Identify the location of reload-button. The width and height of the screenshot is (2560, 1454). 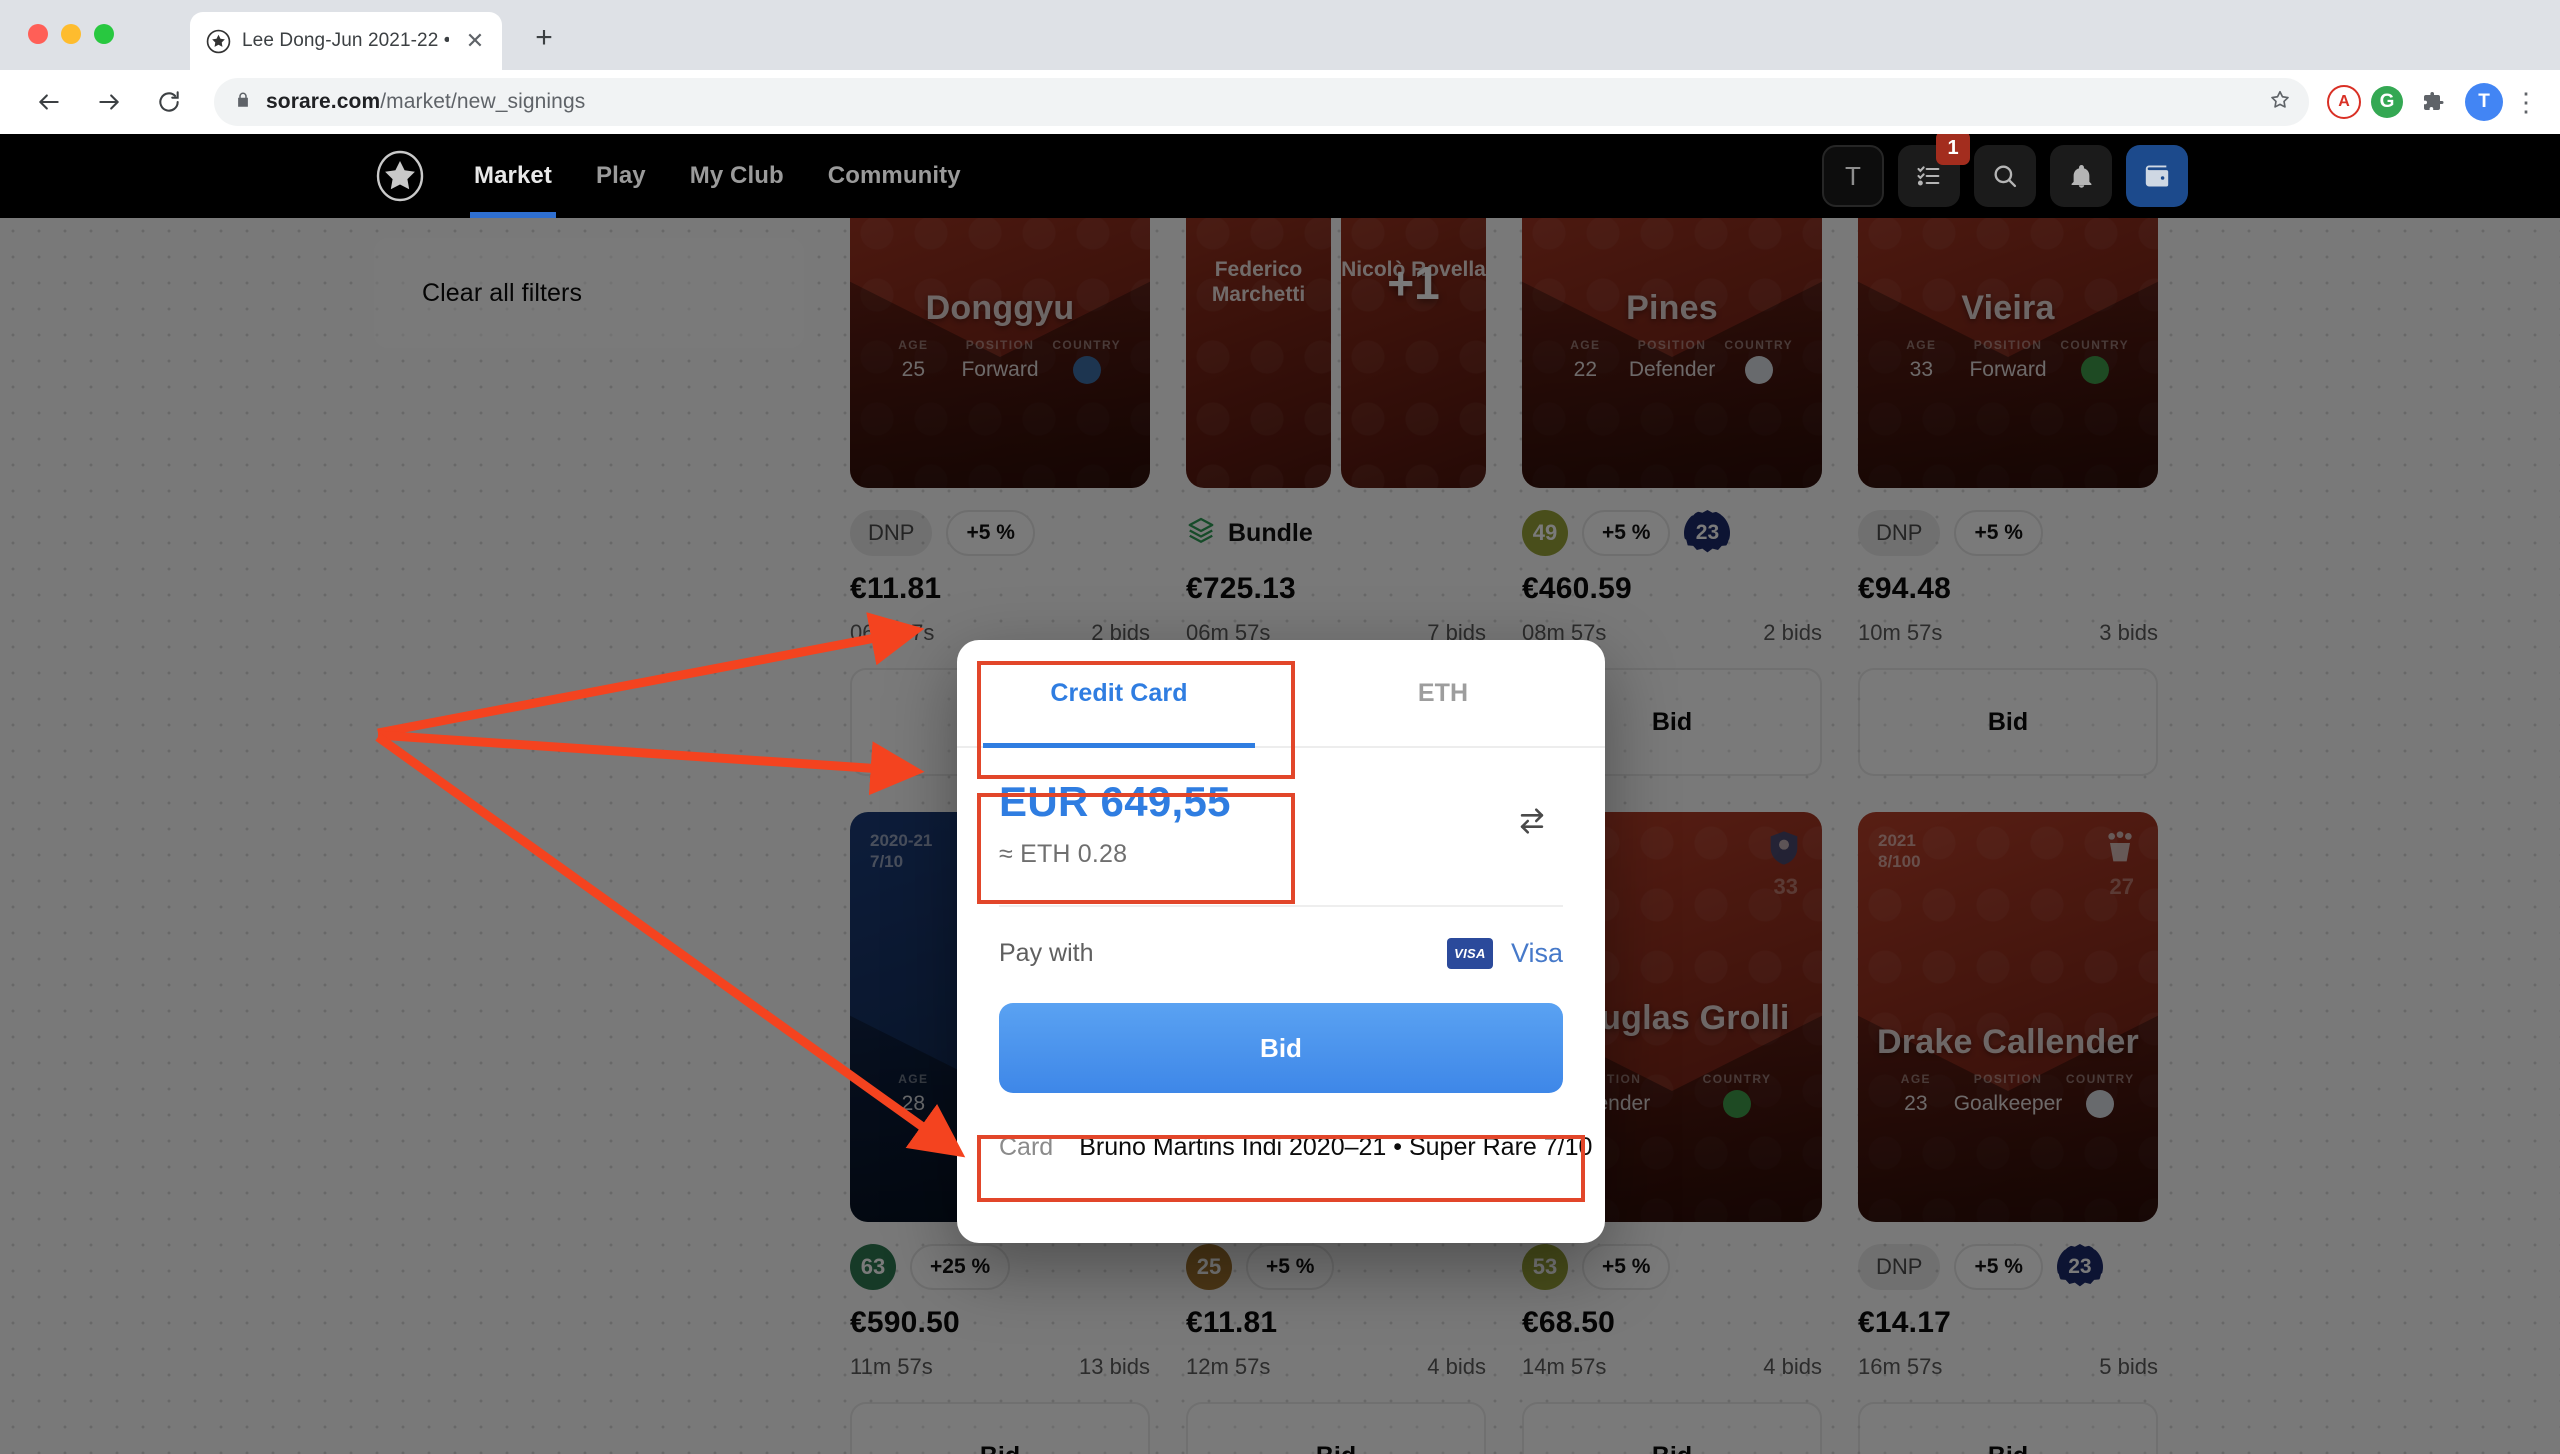
(169, 102).